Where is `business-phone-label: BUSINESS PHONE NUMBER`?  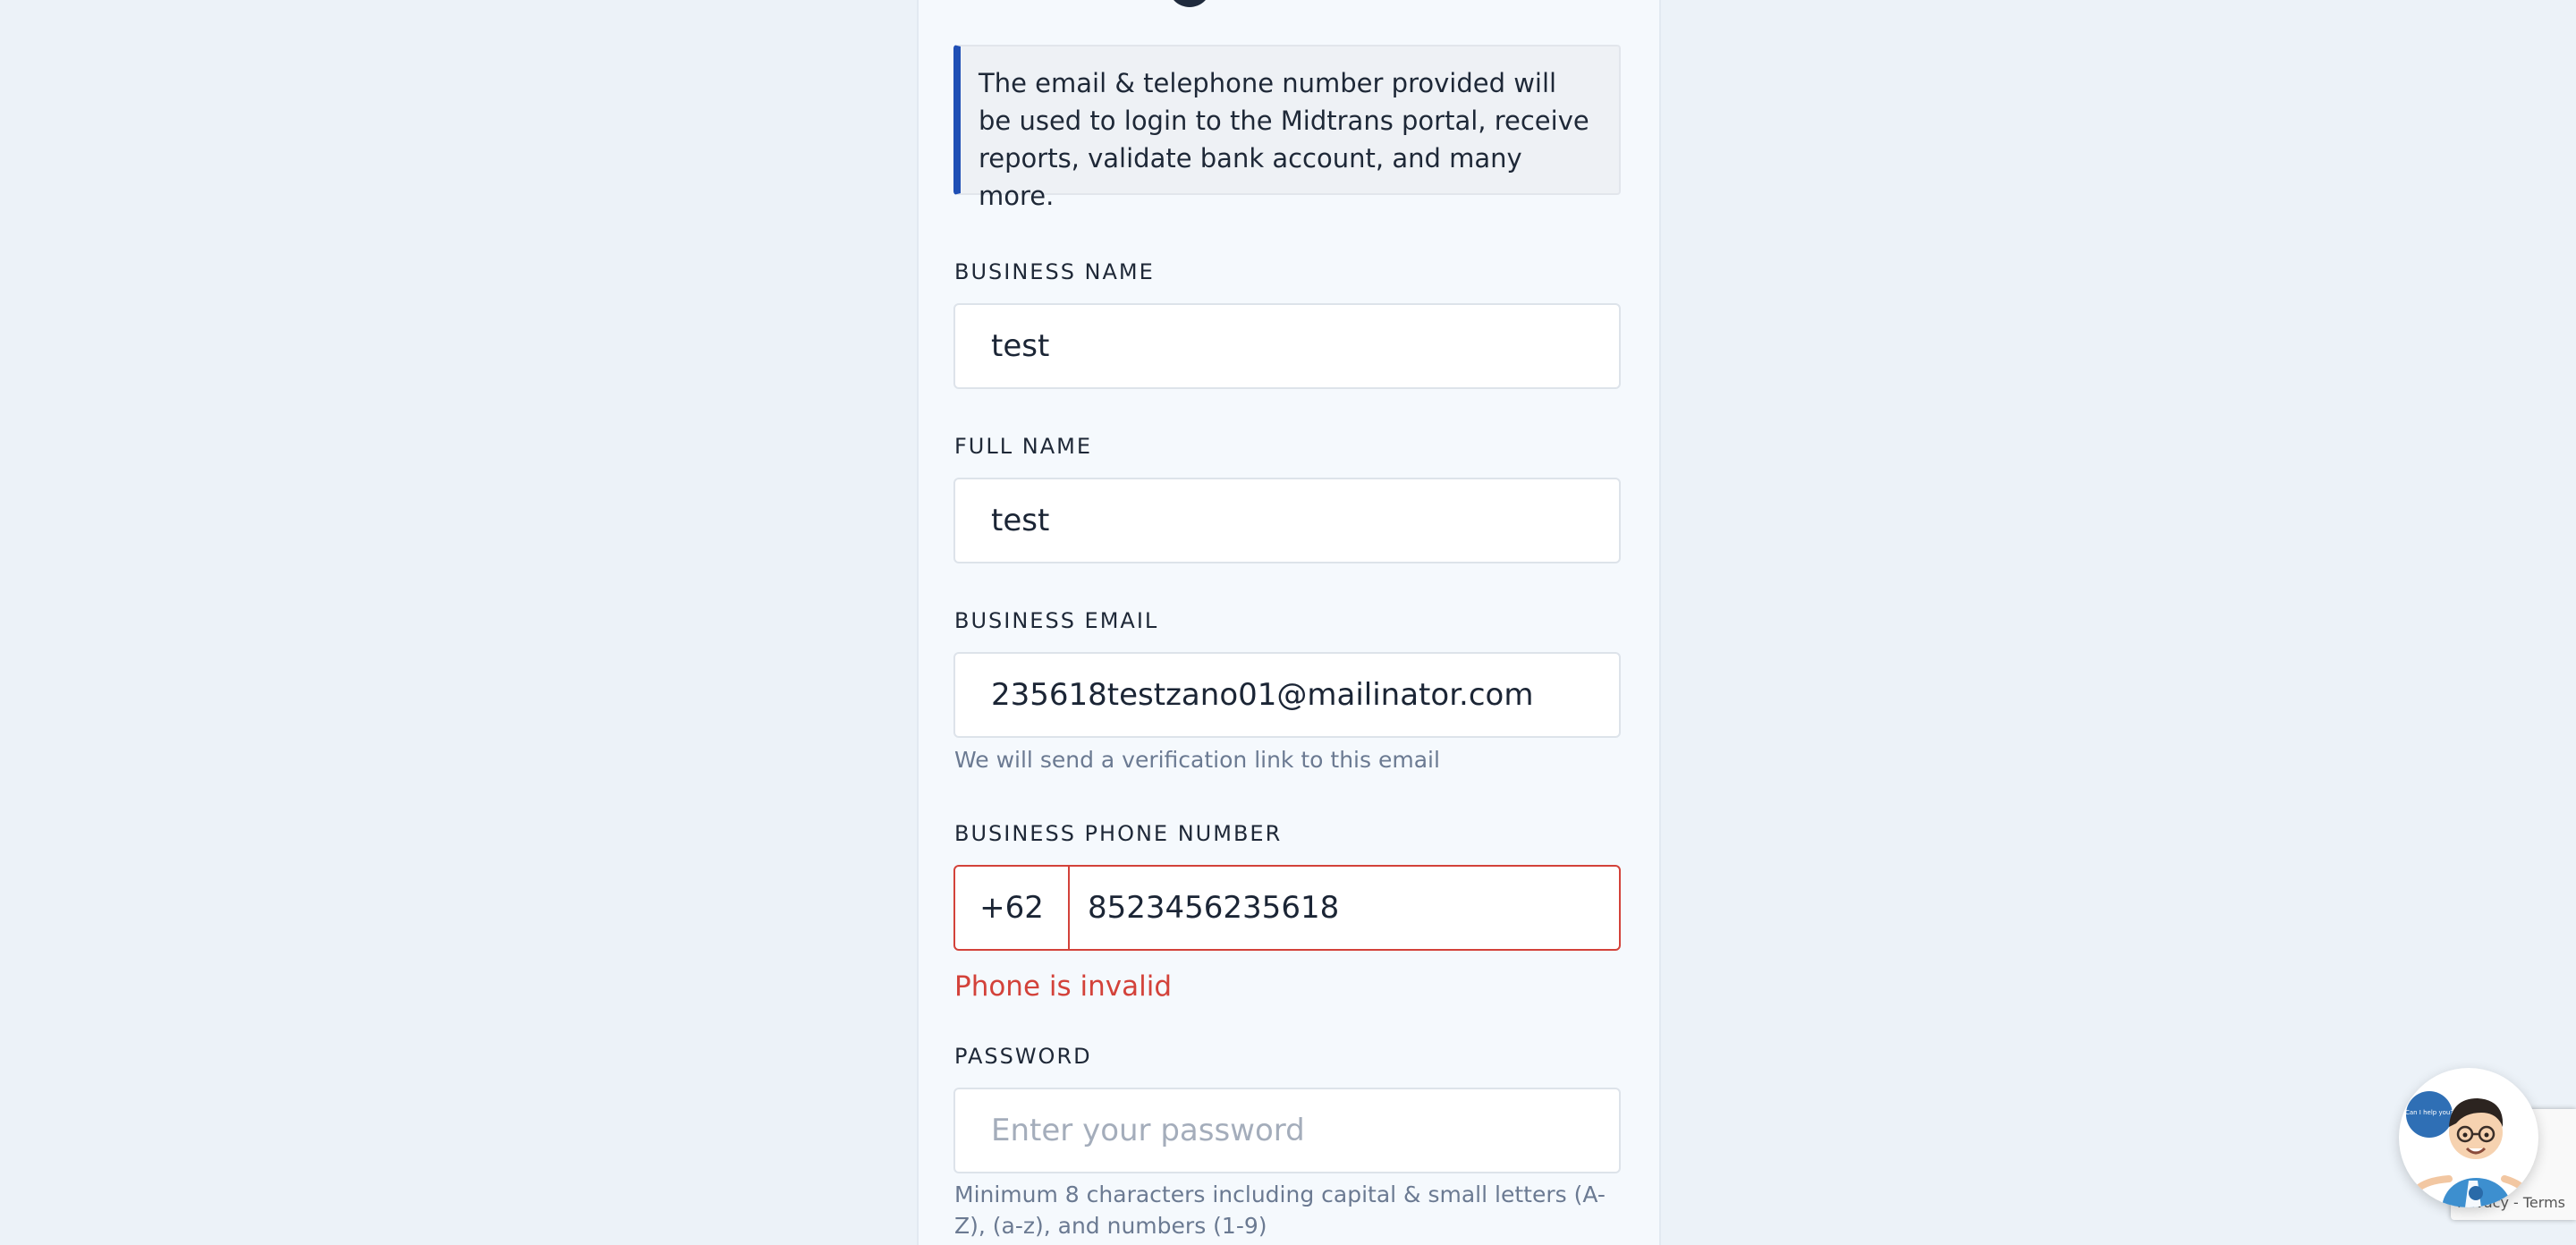
business-phone-label: BUSINESS PHONE NUMBER is located at coordinates (1118, 833).